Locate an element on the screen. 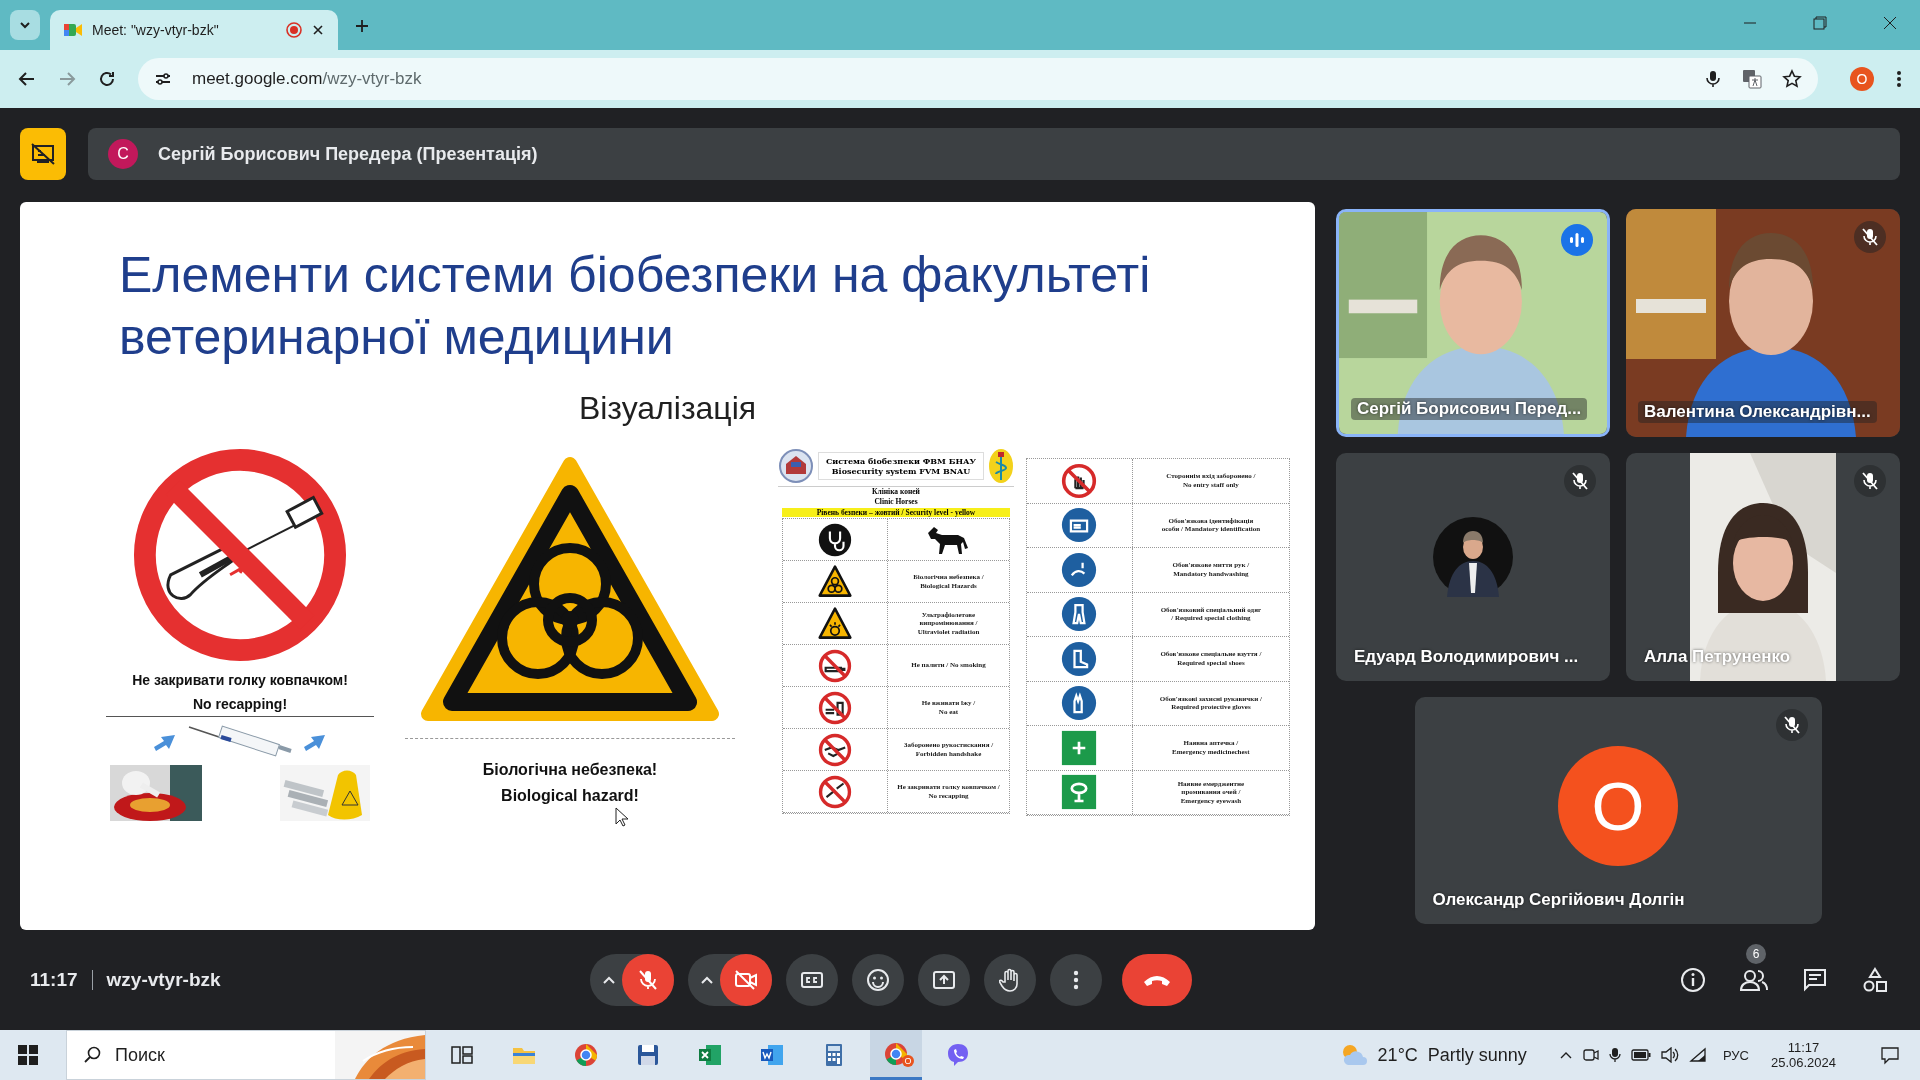 The height and width of the screenshot is (1080, 1920). close-window-icon is located at coordinates (1890, 23).